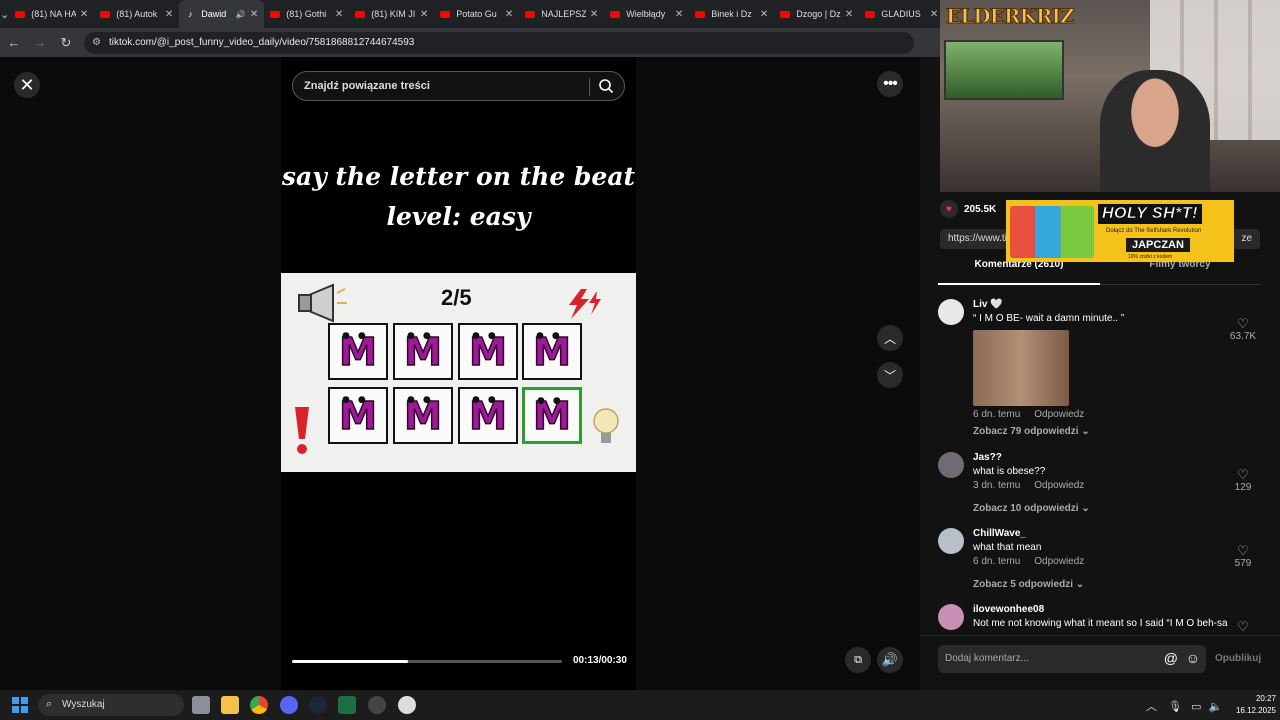 The height and width of the screenshot is (720, 1280). I want to click on comment-date: 6 dn. temu, so click(997, 414).